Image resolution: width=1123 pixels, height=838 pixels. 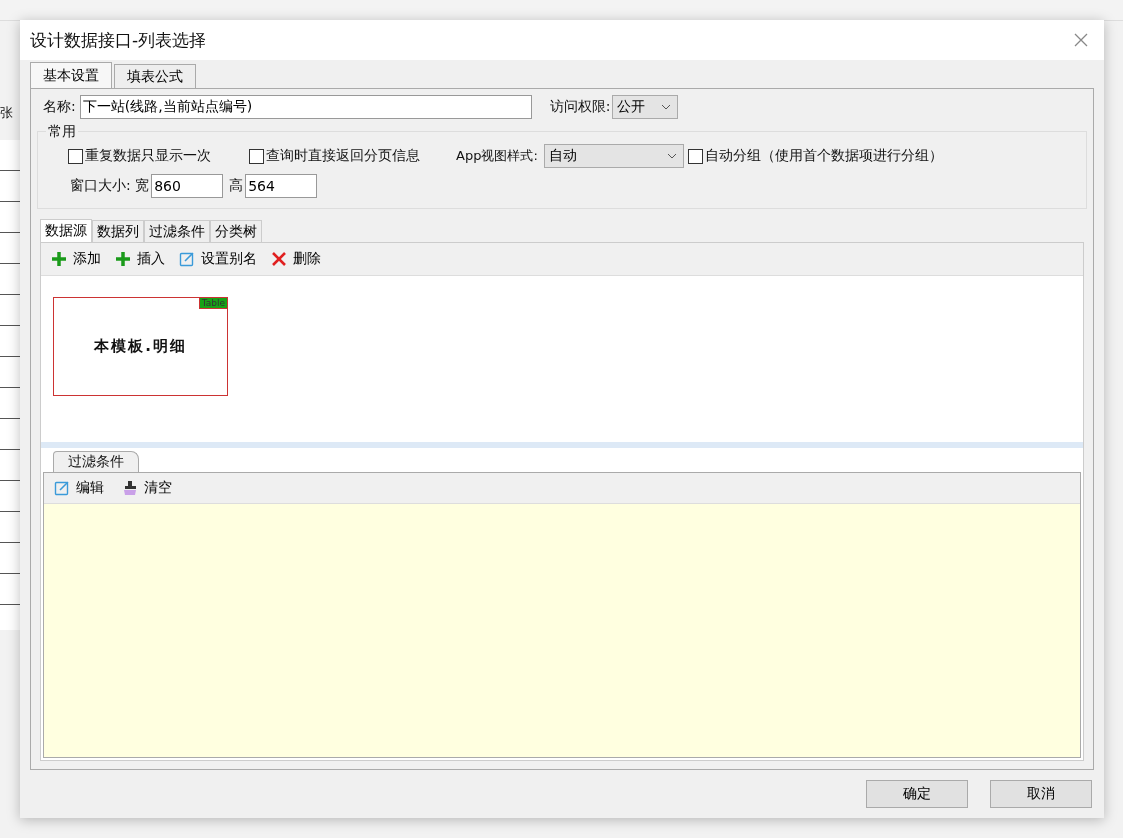 I want to click on tab: 数据源, so click(x=66, y=230).